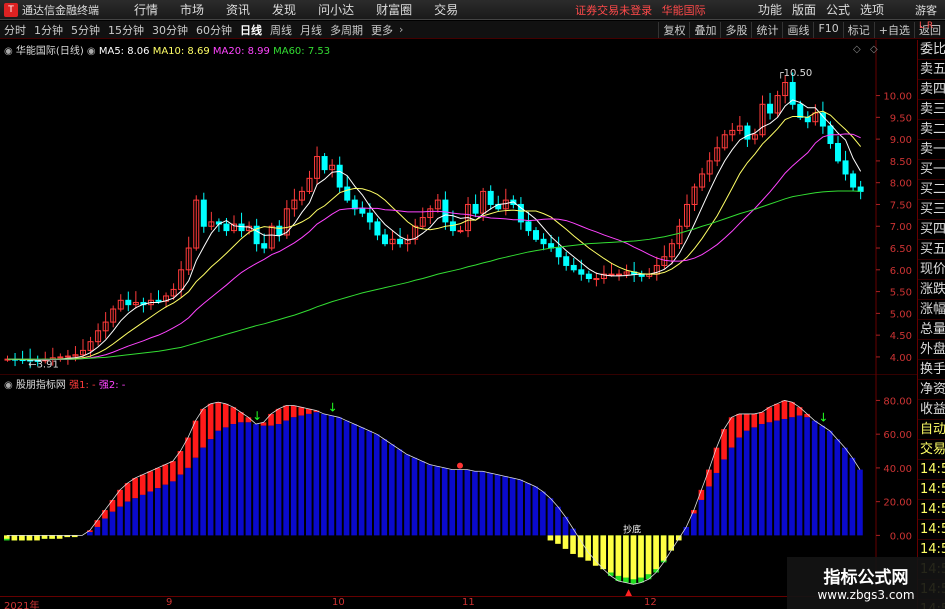  Describe the element at coordinates (214, 30) in the screenshot. I see `tab-60min: 60分钟` at that location.